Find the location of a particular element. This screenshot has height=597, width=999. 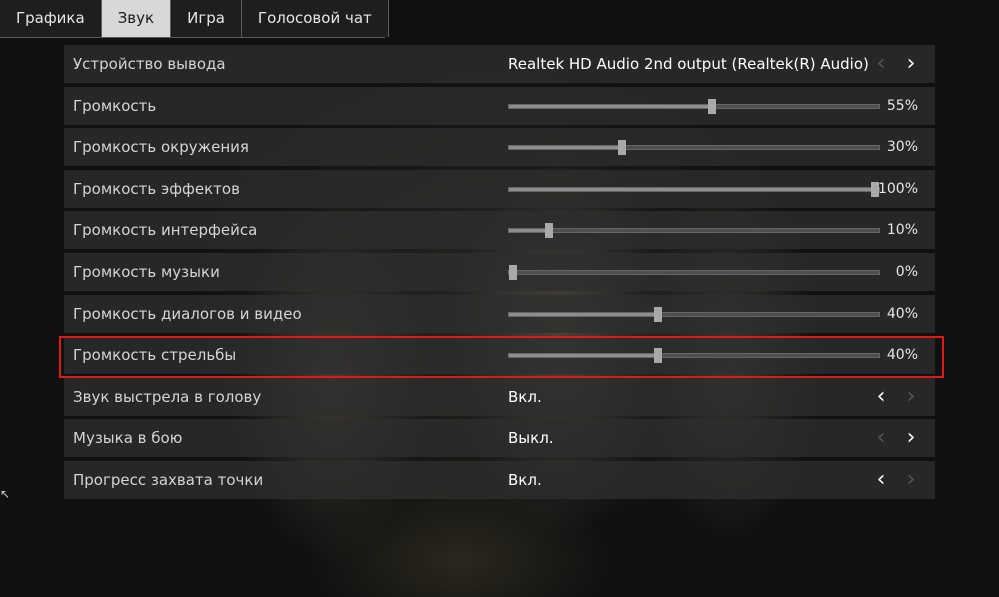

combat-music-value: Выкл. is located at coordinates (531, 438).